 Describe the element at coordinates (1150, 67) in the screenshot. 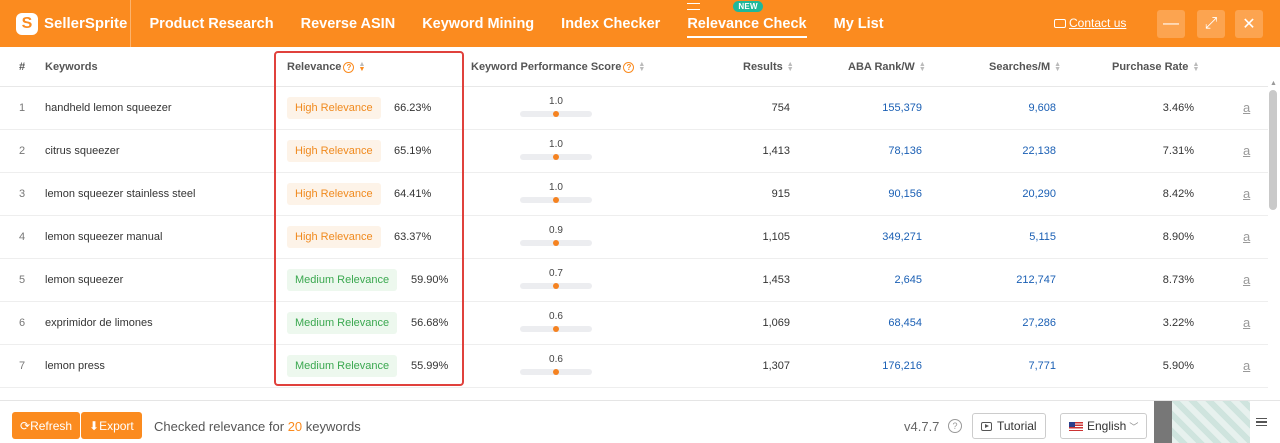

I see `header-purchase-label: Purchase Rate` at that location.